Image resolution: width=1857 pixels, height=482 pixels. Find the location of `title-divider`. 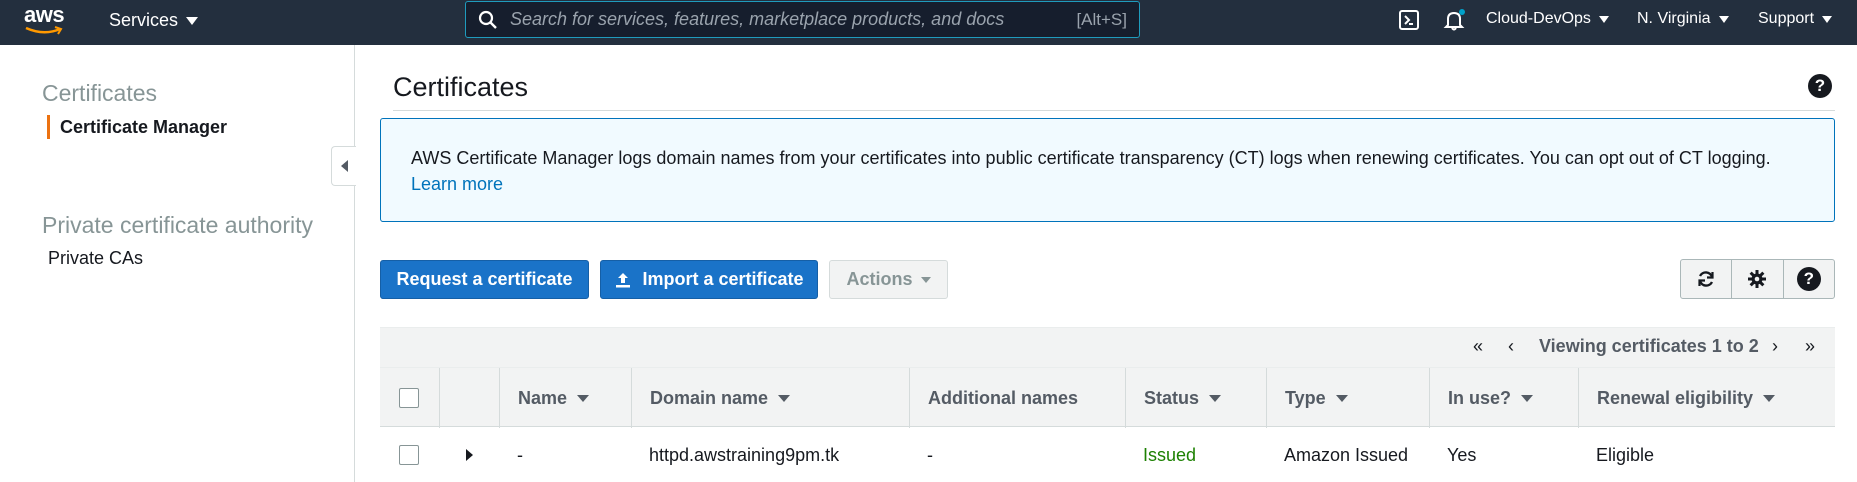

title-divider is located at coordinates (1114, 110).